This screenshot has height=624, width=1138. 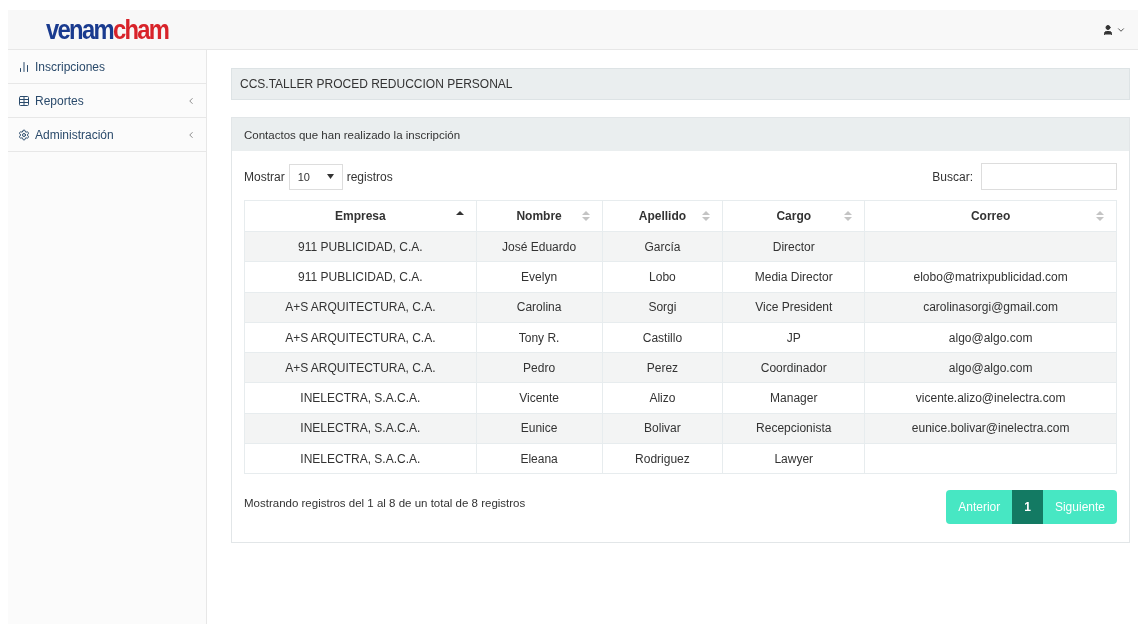 I want to click on table-cell: Media Director, so click(x=793, y=277).